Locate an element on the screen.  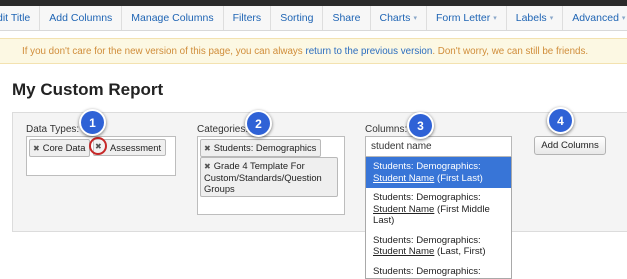
chip-label: Core Data is located at coordinates (64, 147).